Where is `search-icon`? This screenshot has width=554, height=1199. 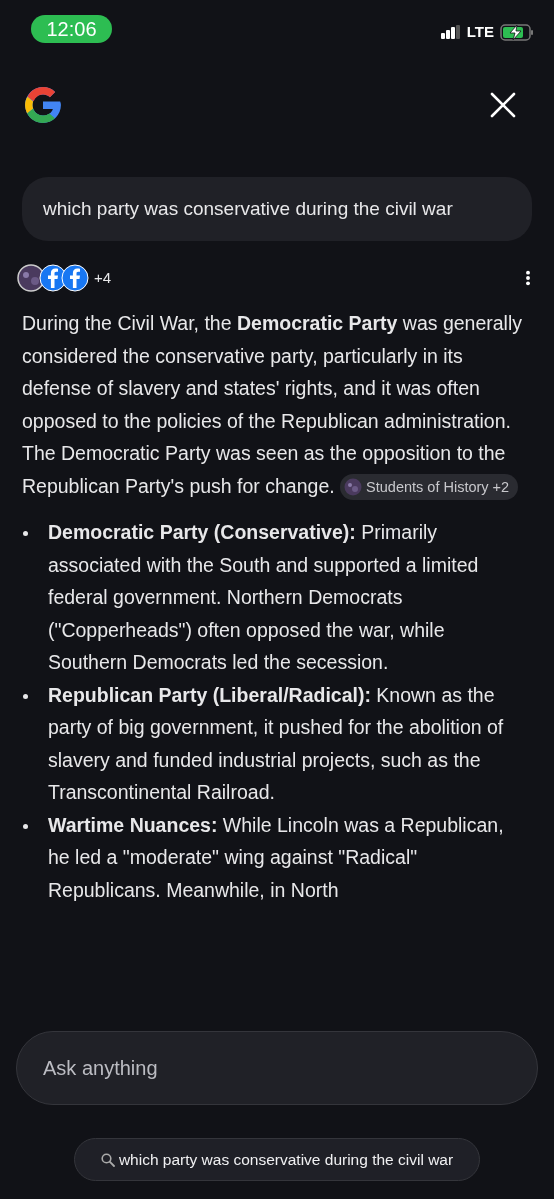 search-icon is located at coordinates (107, 1159).